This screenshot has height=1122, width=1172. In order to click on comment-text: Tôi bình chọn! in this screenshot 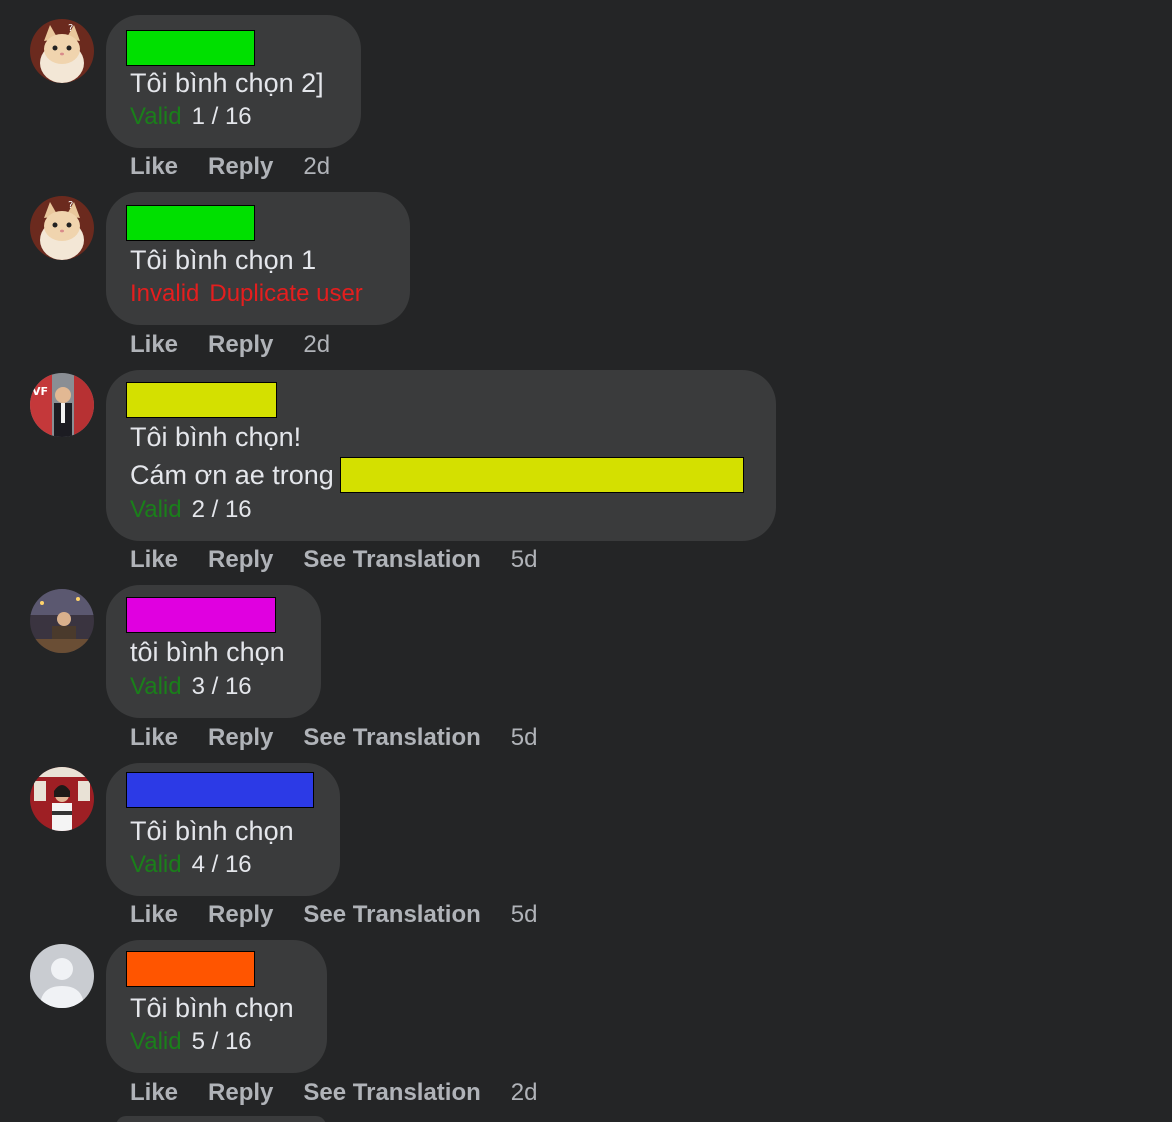, I will do `click(216, 437)`.